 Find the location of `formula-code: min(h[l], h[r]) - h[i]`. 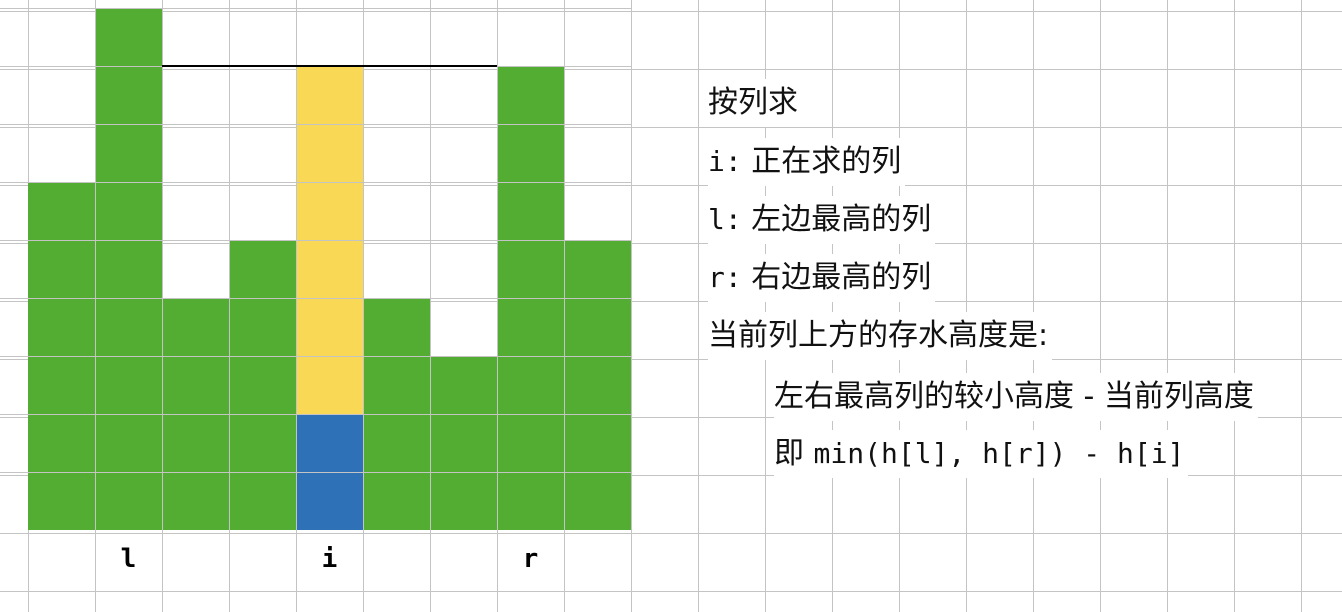

formula-code: min(h[l], h[r]) - h[i] is located at coordinates (999, 453).